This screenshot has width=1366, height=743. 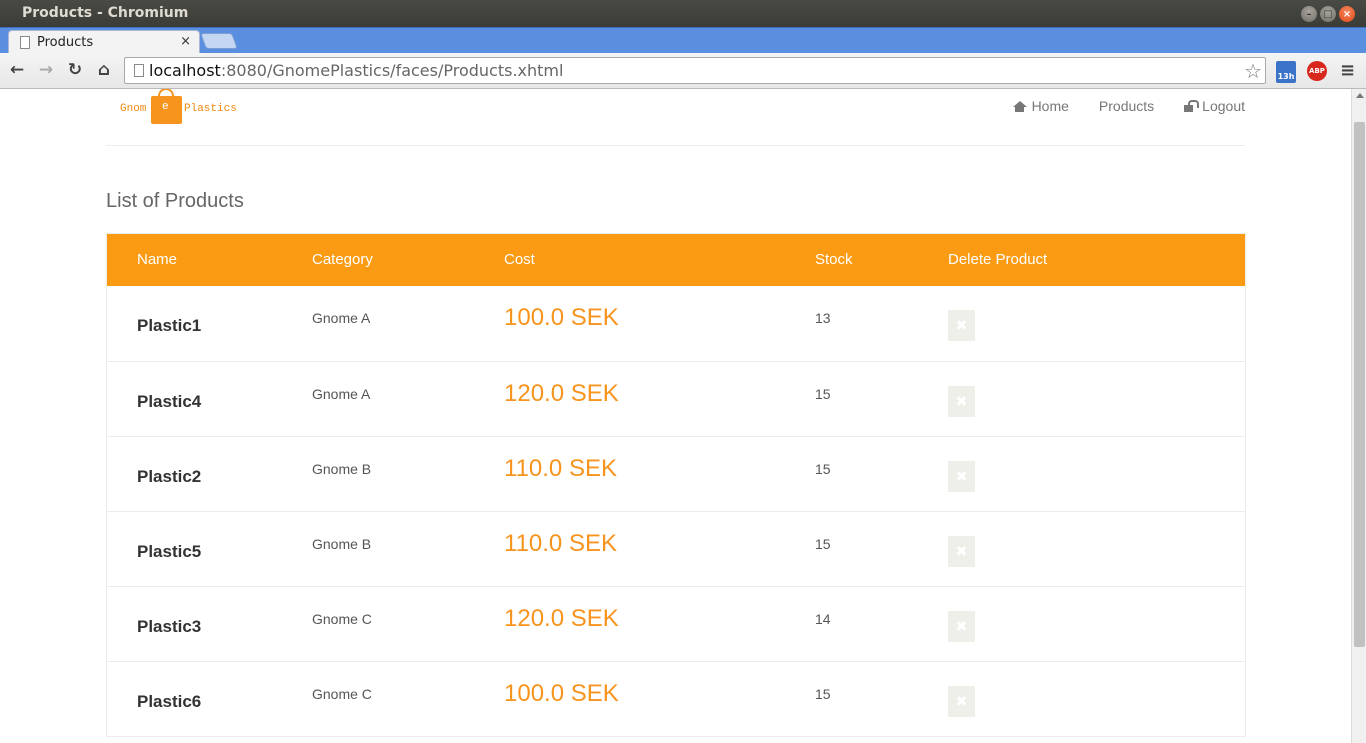 What do you see at coordinates (169, 476) in the screenshot?
I see `product-name: Plastic2` at bounding box center [169, 476].